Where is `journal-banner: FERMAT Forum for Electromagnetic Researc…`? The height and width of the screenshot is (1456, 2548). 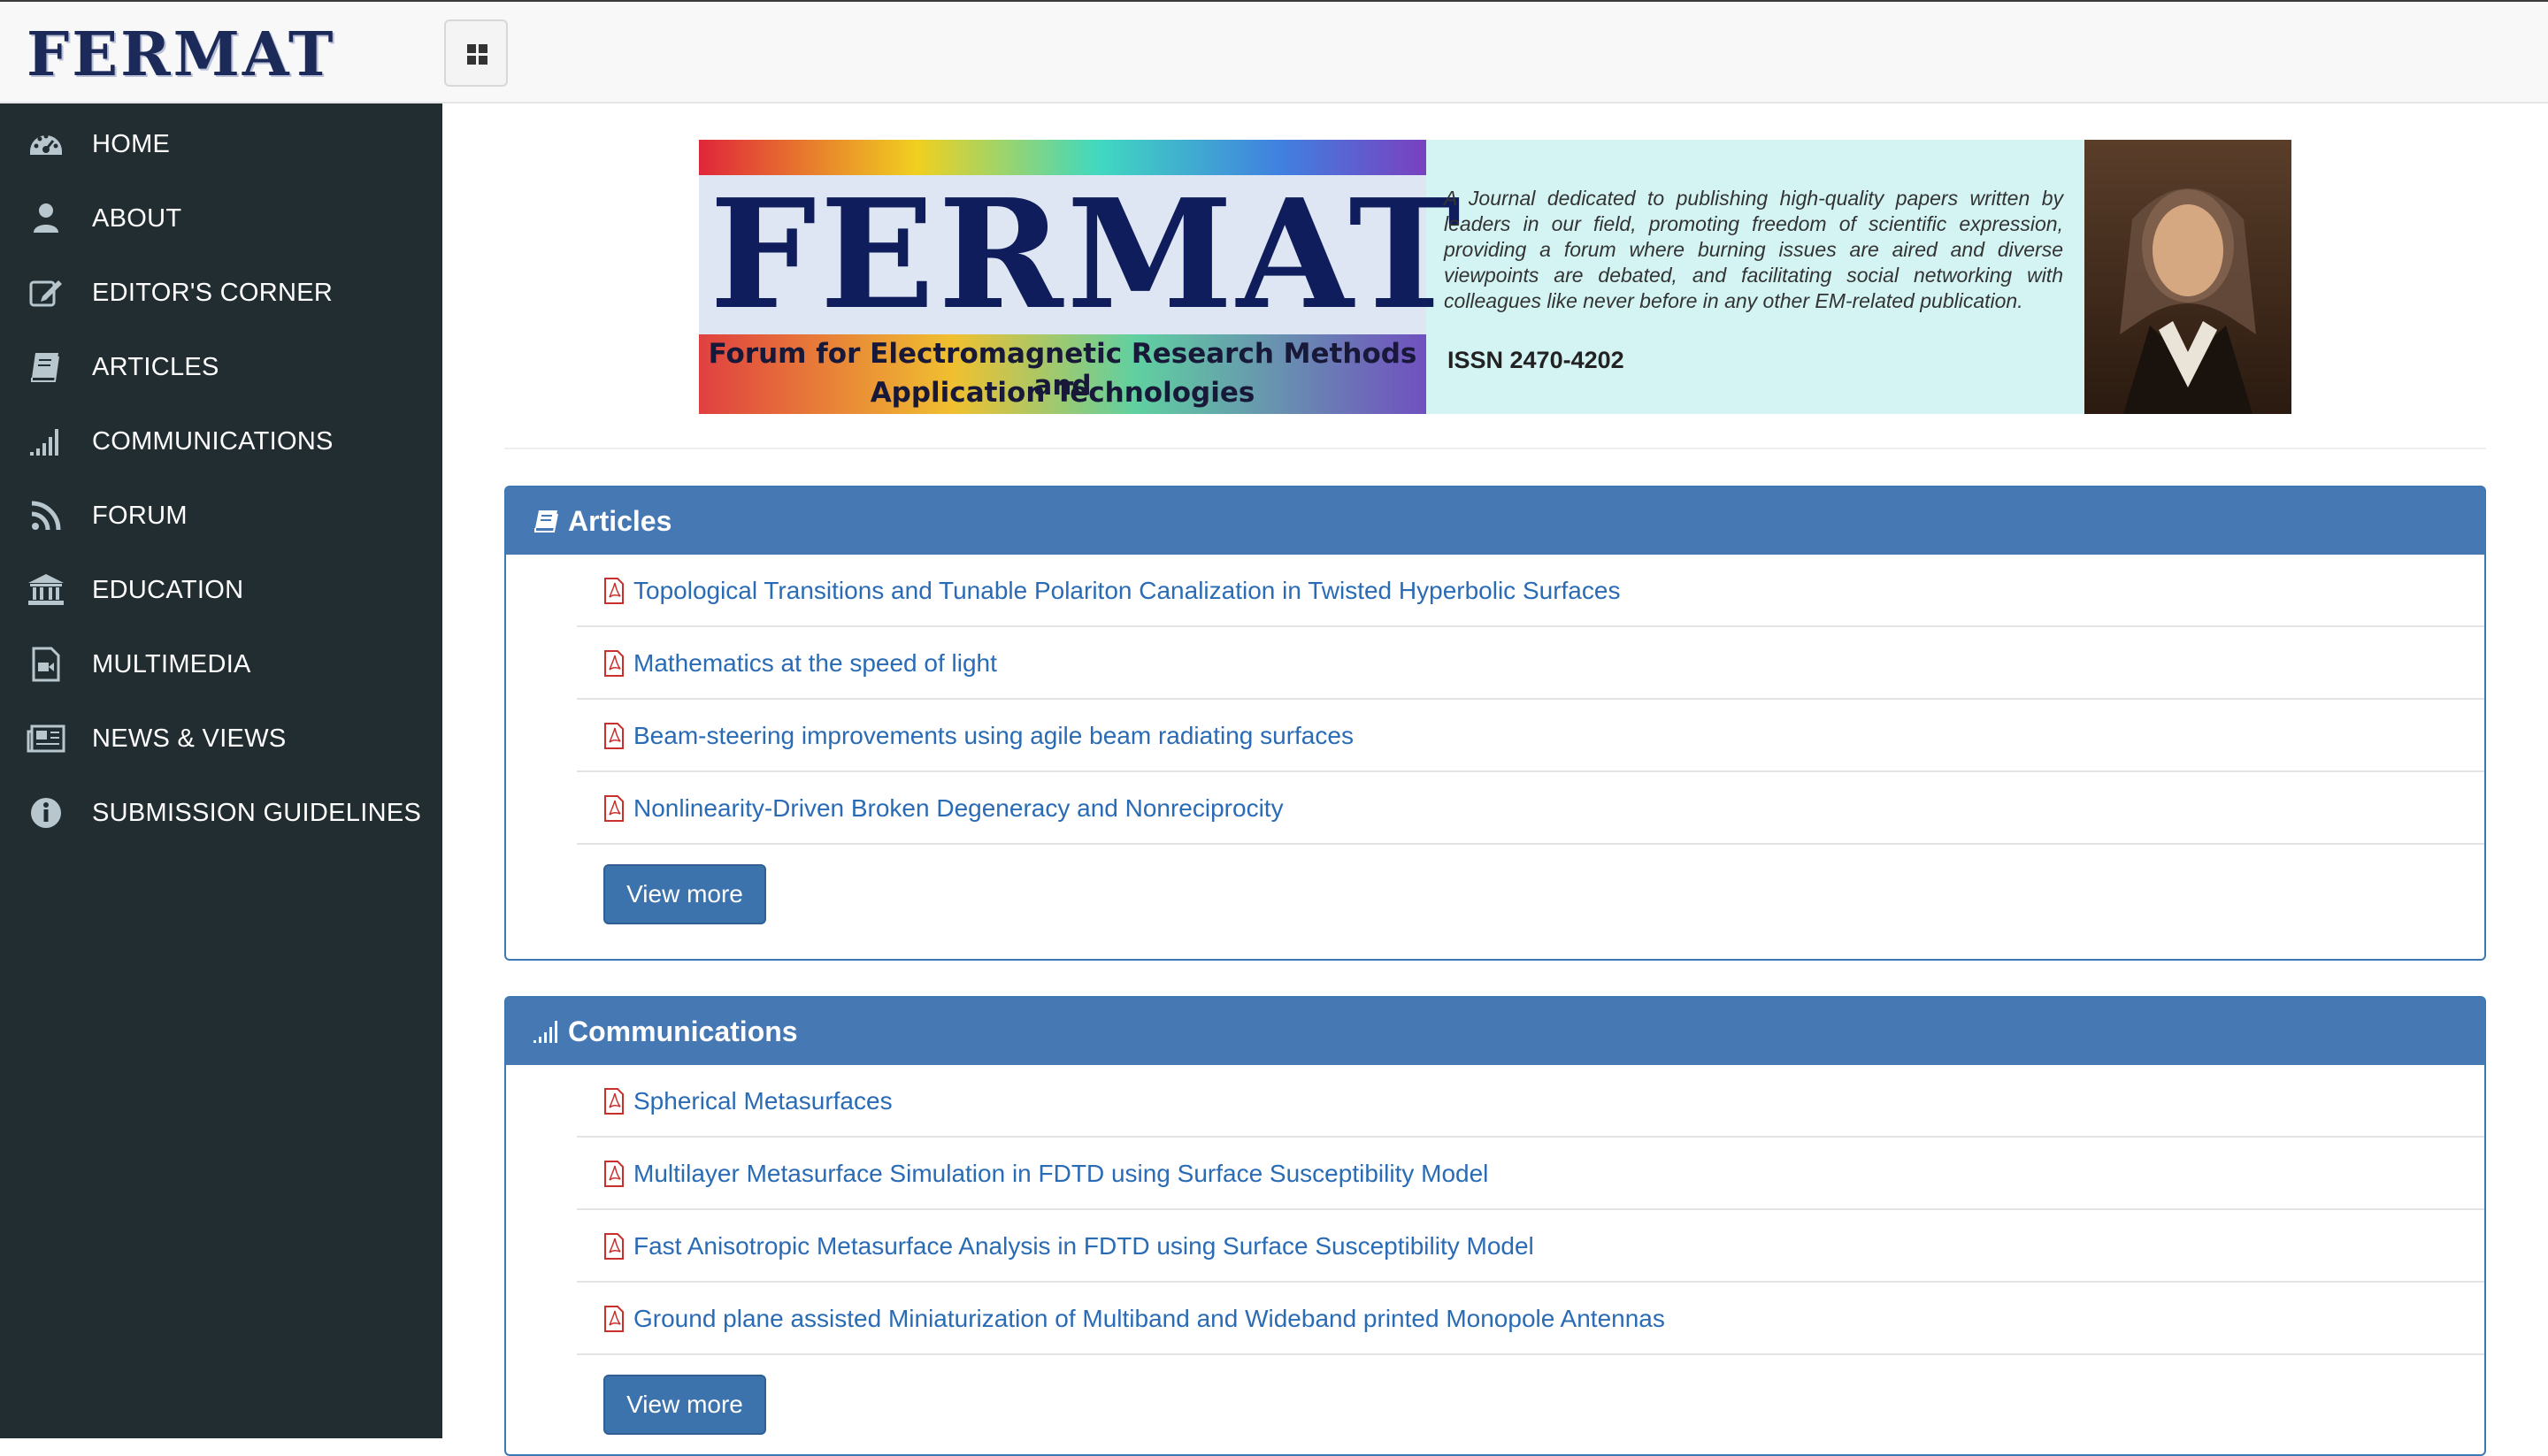 journal-banner: FERMAT Forum for Electromagnetic Researc… is located at coordinates (1495, 277).